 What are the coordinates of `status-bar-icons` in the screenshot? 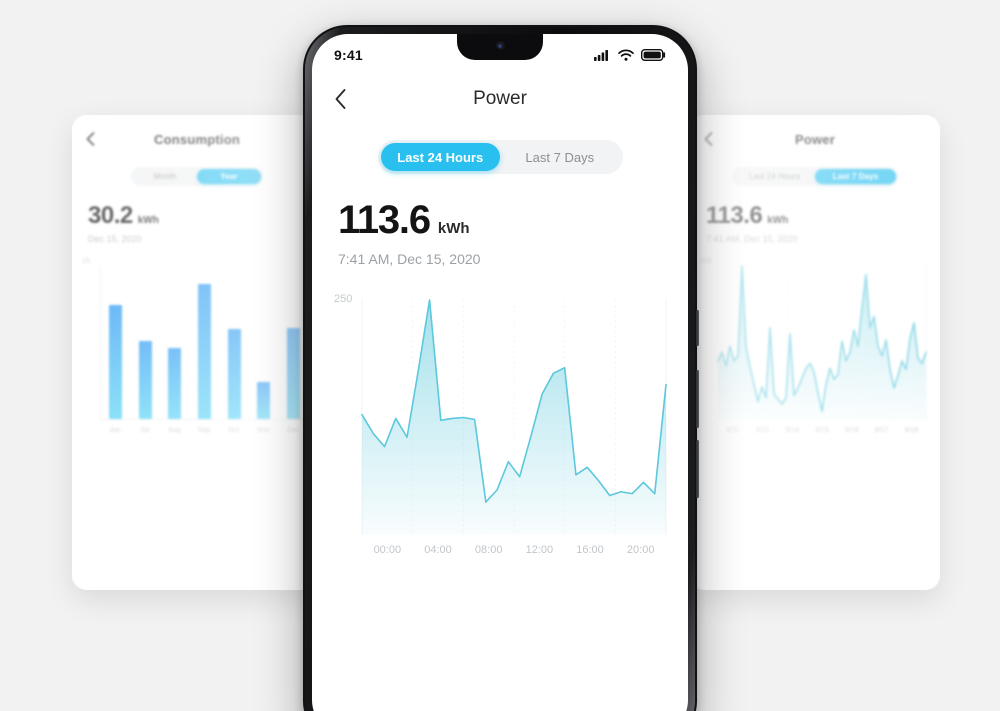 It's located at (630, 55).